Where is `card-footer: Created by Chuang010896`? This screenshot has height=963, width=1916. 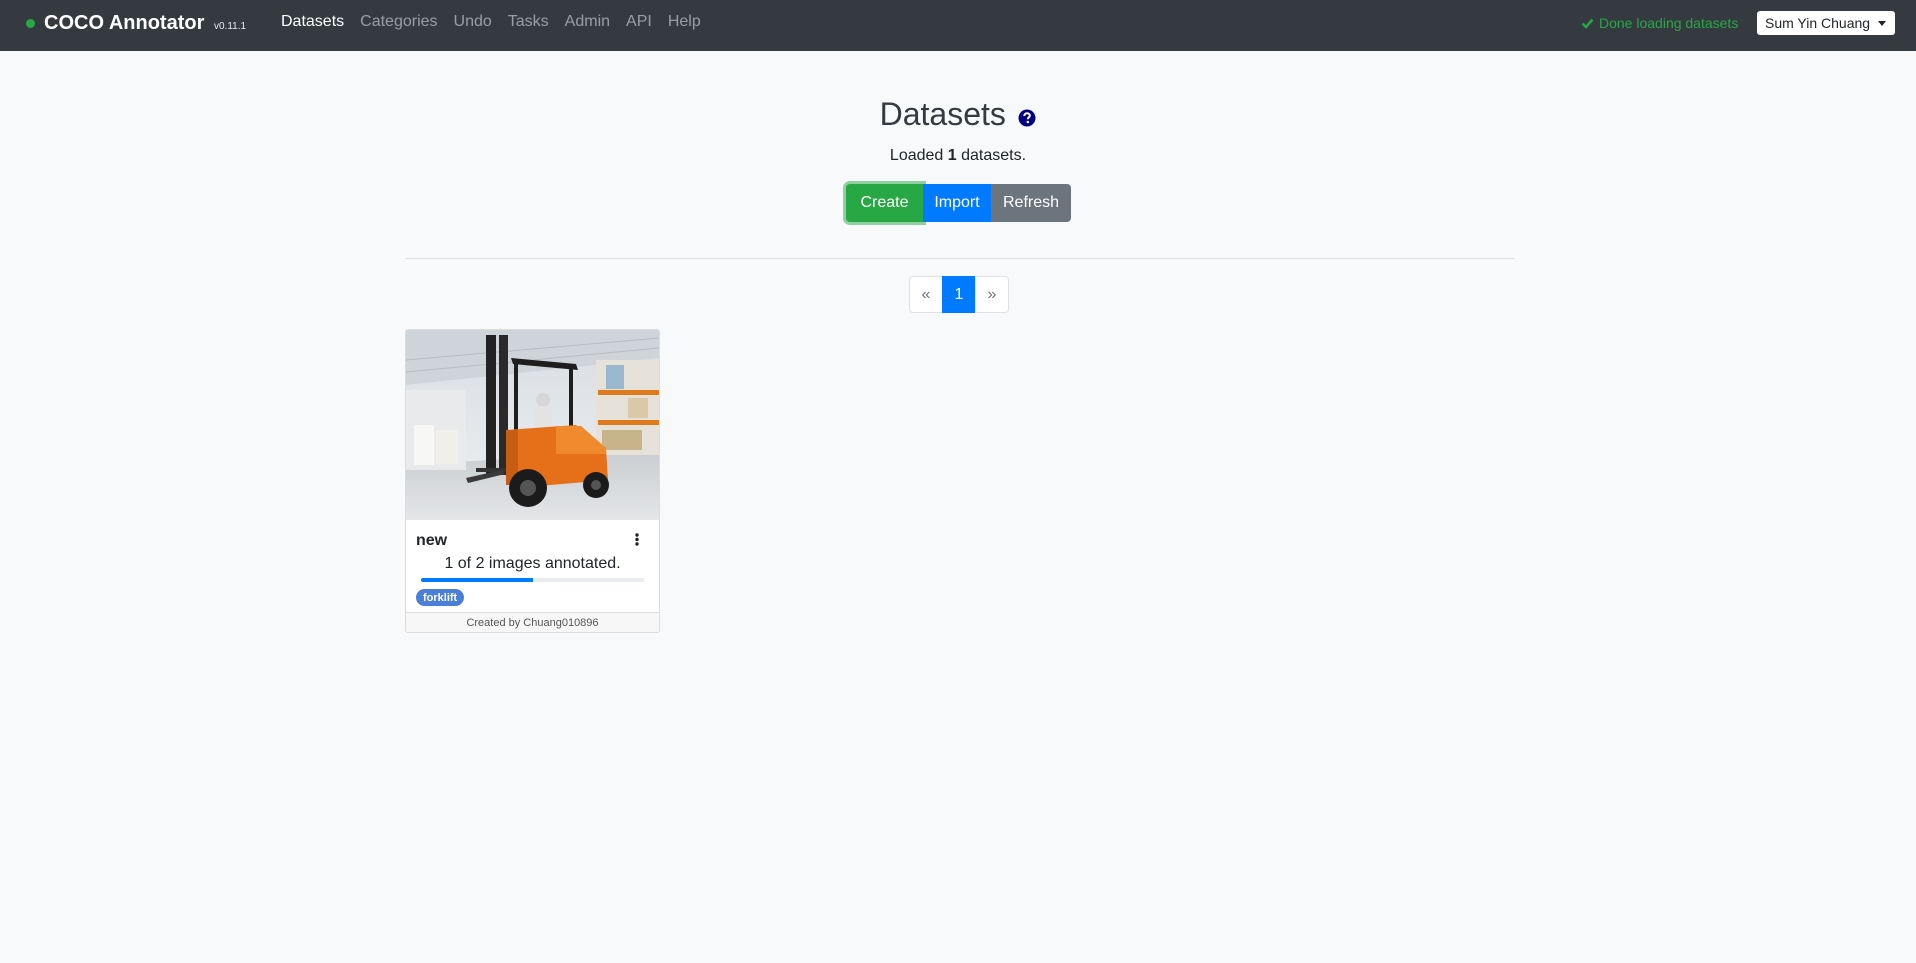
card-footer: Created by Chuang010896 is located at coordinates (532, 622).